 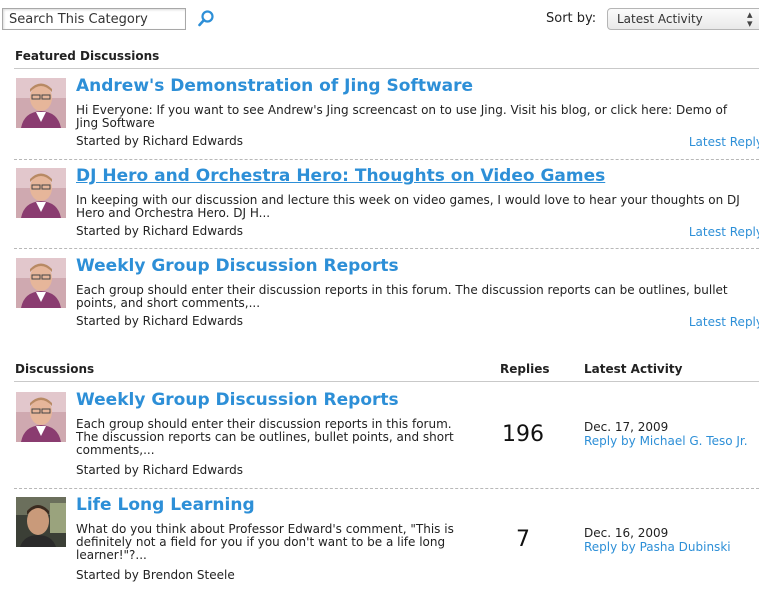 What do you see at coordinates (571, 18) in the screenshot?
I see `sort-label: Sort by:` at bounding box center [571, 18].